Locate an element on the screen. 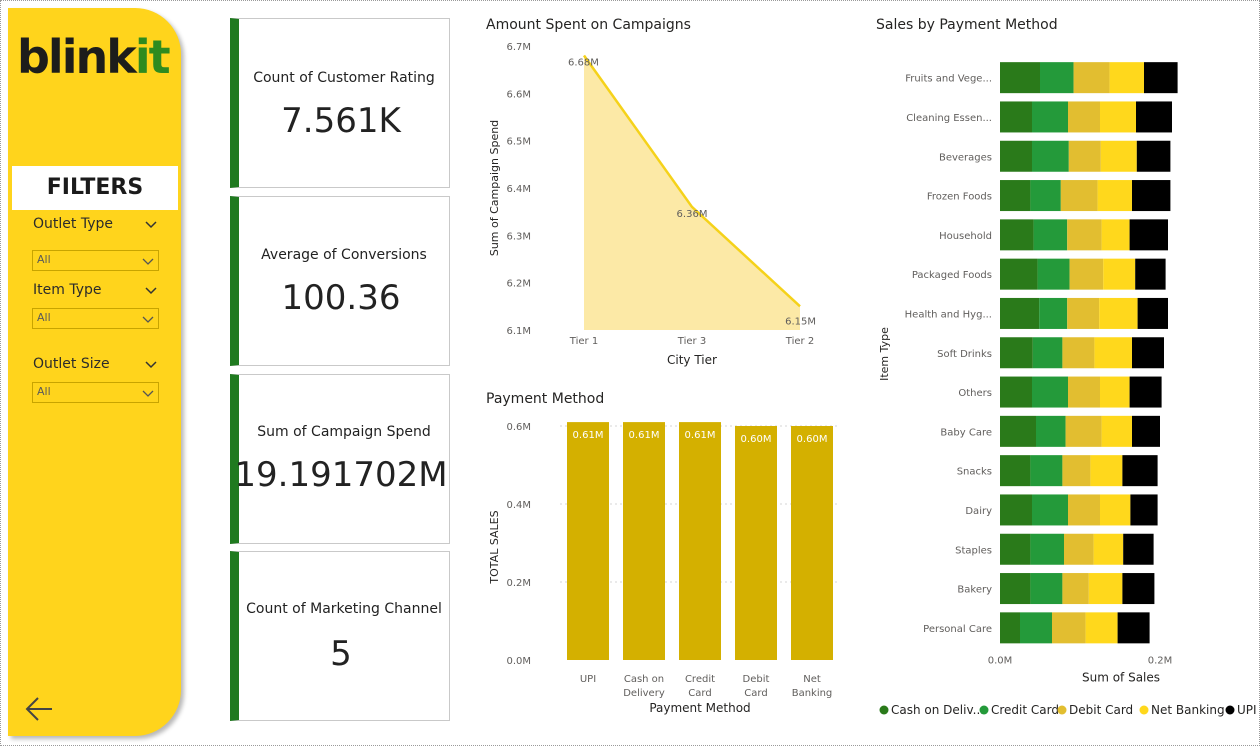 This screenshot has height=746, width=1260. item-type-collapse-chevron-icon is located at coordinates (151, 291).